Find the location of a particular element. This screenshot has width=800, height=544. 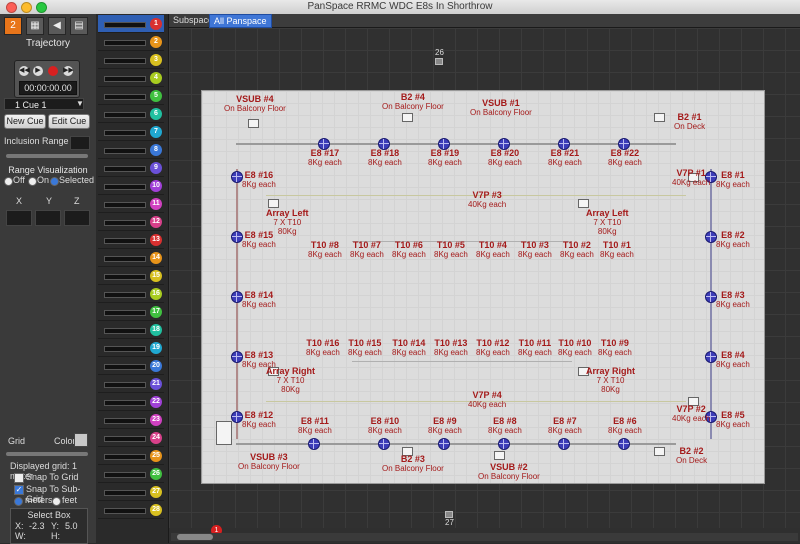

label-e8-18: E8 #18 8Kg each is located at coordinates (385, 158).